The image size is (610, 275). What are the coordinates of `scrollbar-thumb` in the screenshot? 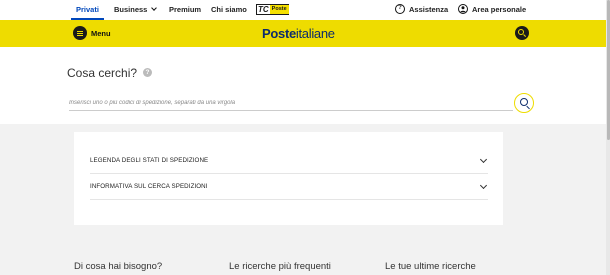 It's located at (608, 70).